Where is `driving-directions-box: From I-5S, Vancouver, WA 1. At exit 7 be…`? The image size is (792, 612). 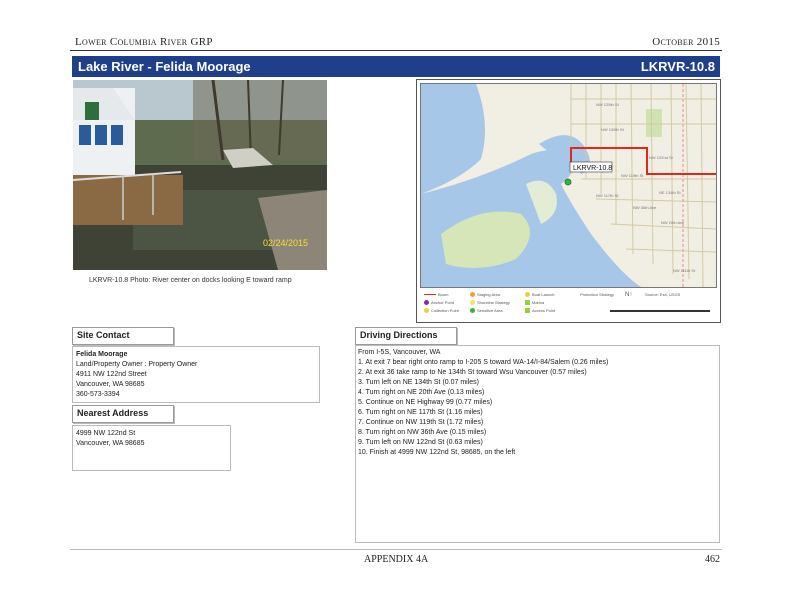 driving-directions-box: From I-5S, Vancouver, WA 1. At exit 7 be… is located at coordinates (537, 444).